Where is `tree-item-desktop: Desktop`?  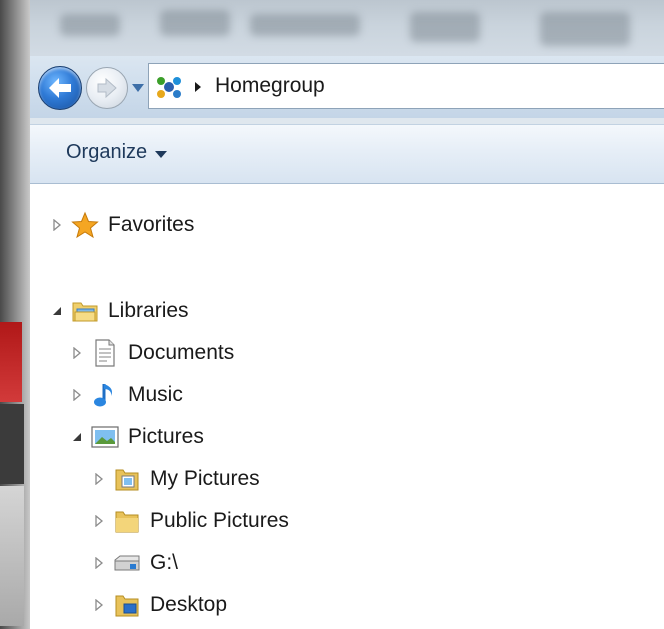
tree-item-desktop: Desktop is located at coordinates (159, 605).